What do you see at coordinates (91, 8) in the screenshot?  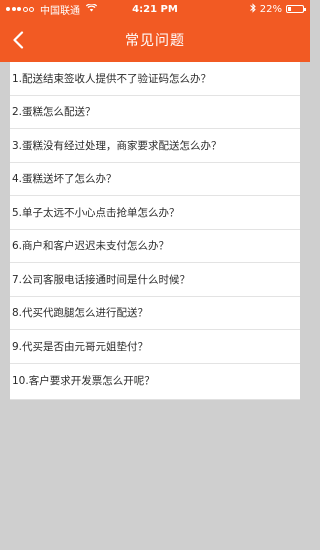 I see `wifi-icon` at bounding box center [91, 8].